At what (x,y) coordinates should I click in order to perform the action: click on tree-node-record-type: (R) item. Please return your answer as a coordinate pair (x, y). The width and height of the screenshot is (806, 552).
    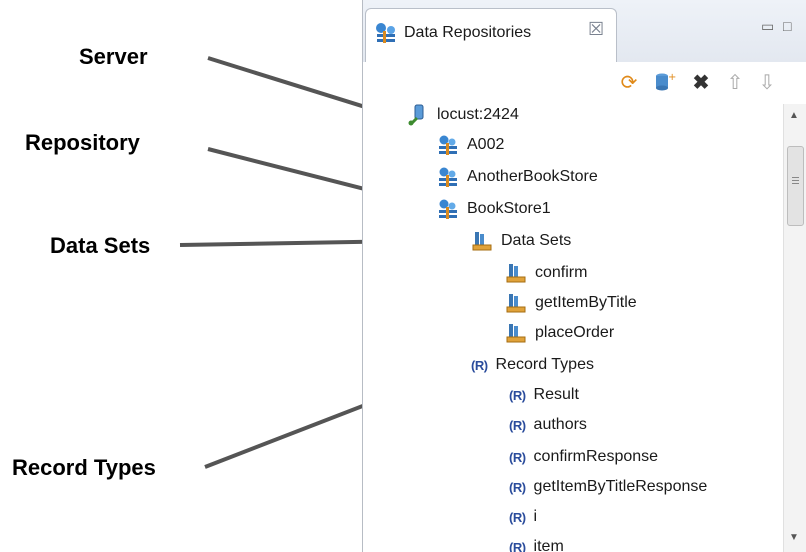
    Looking at the image, I should click on (536, 542).